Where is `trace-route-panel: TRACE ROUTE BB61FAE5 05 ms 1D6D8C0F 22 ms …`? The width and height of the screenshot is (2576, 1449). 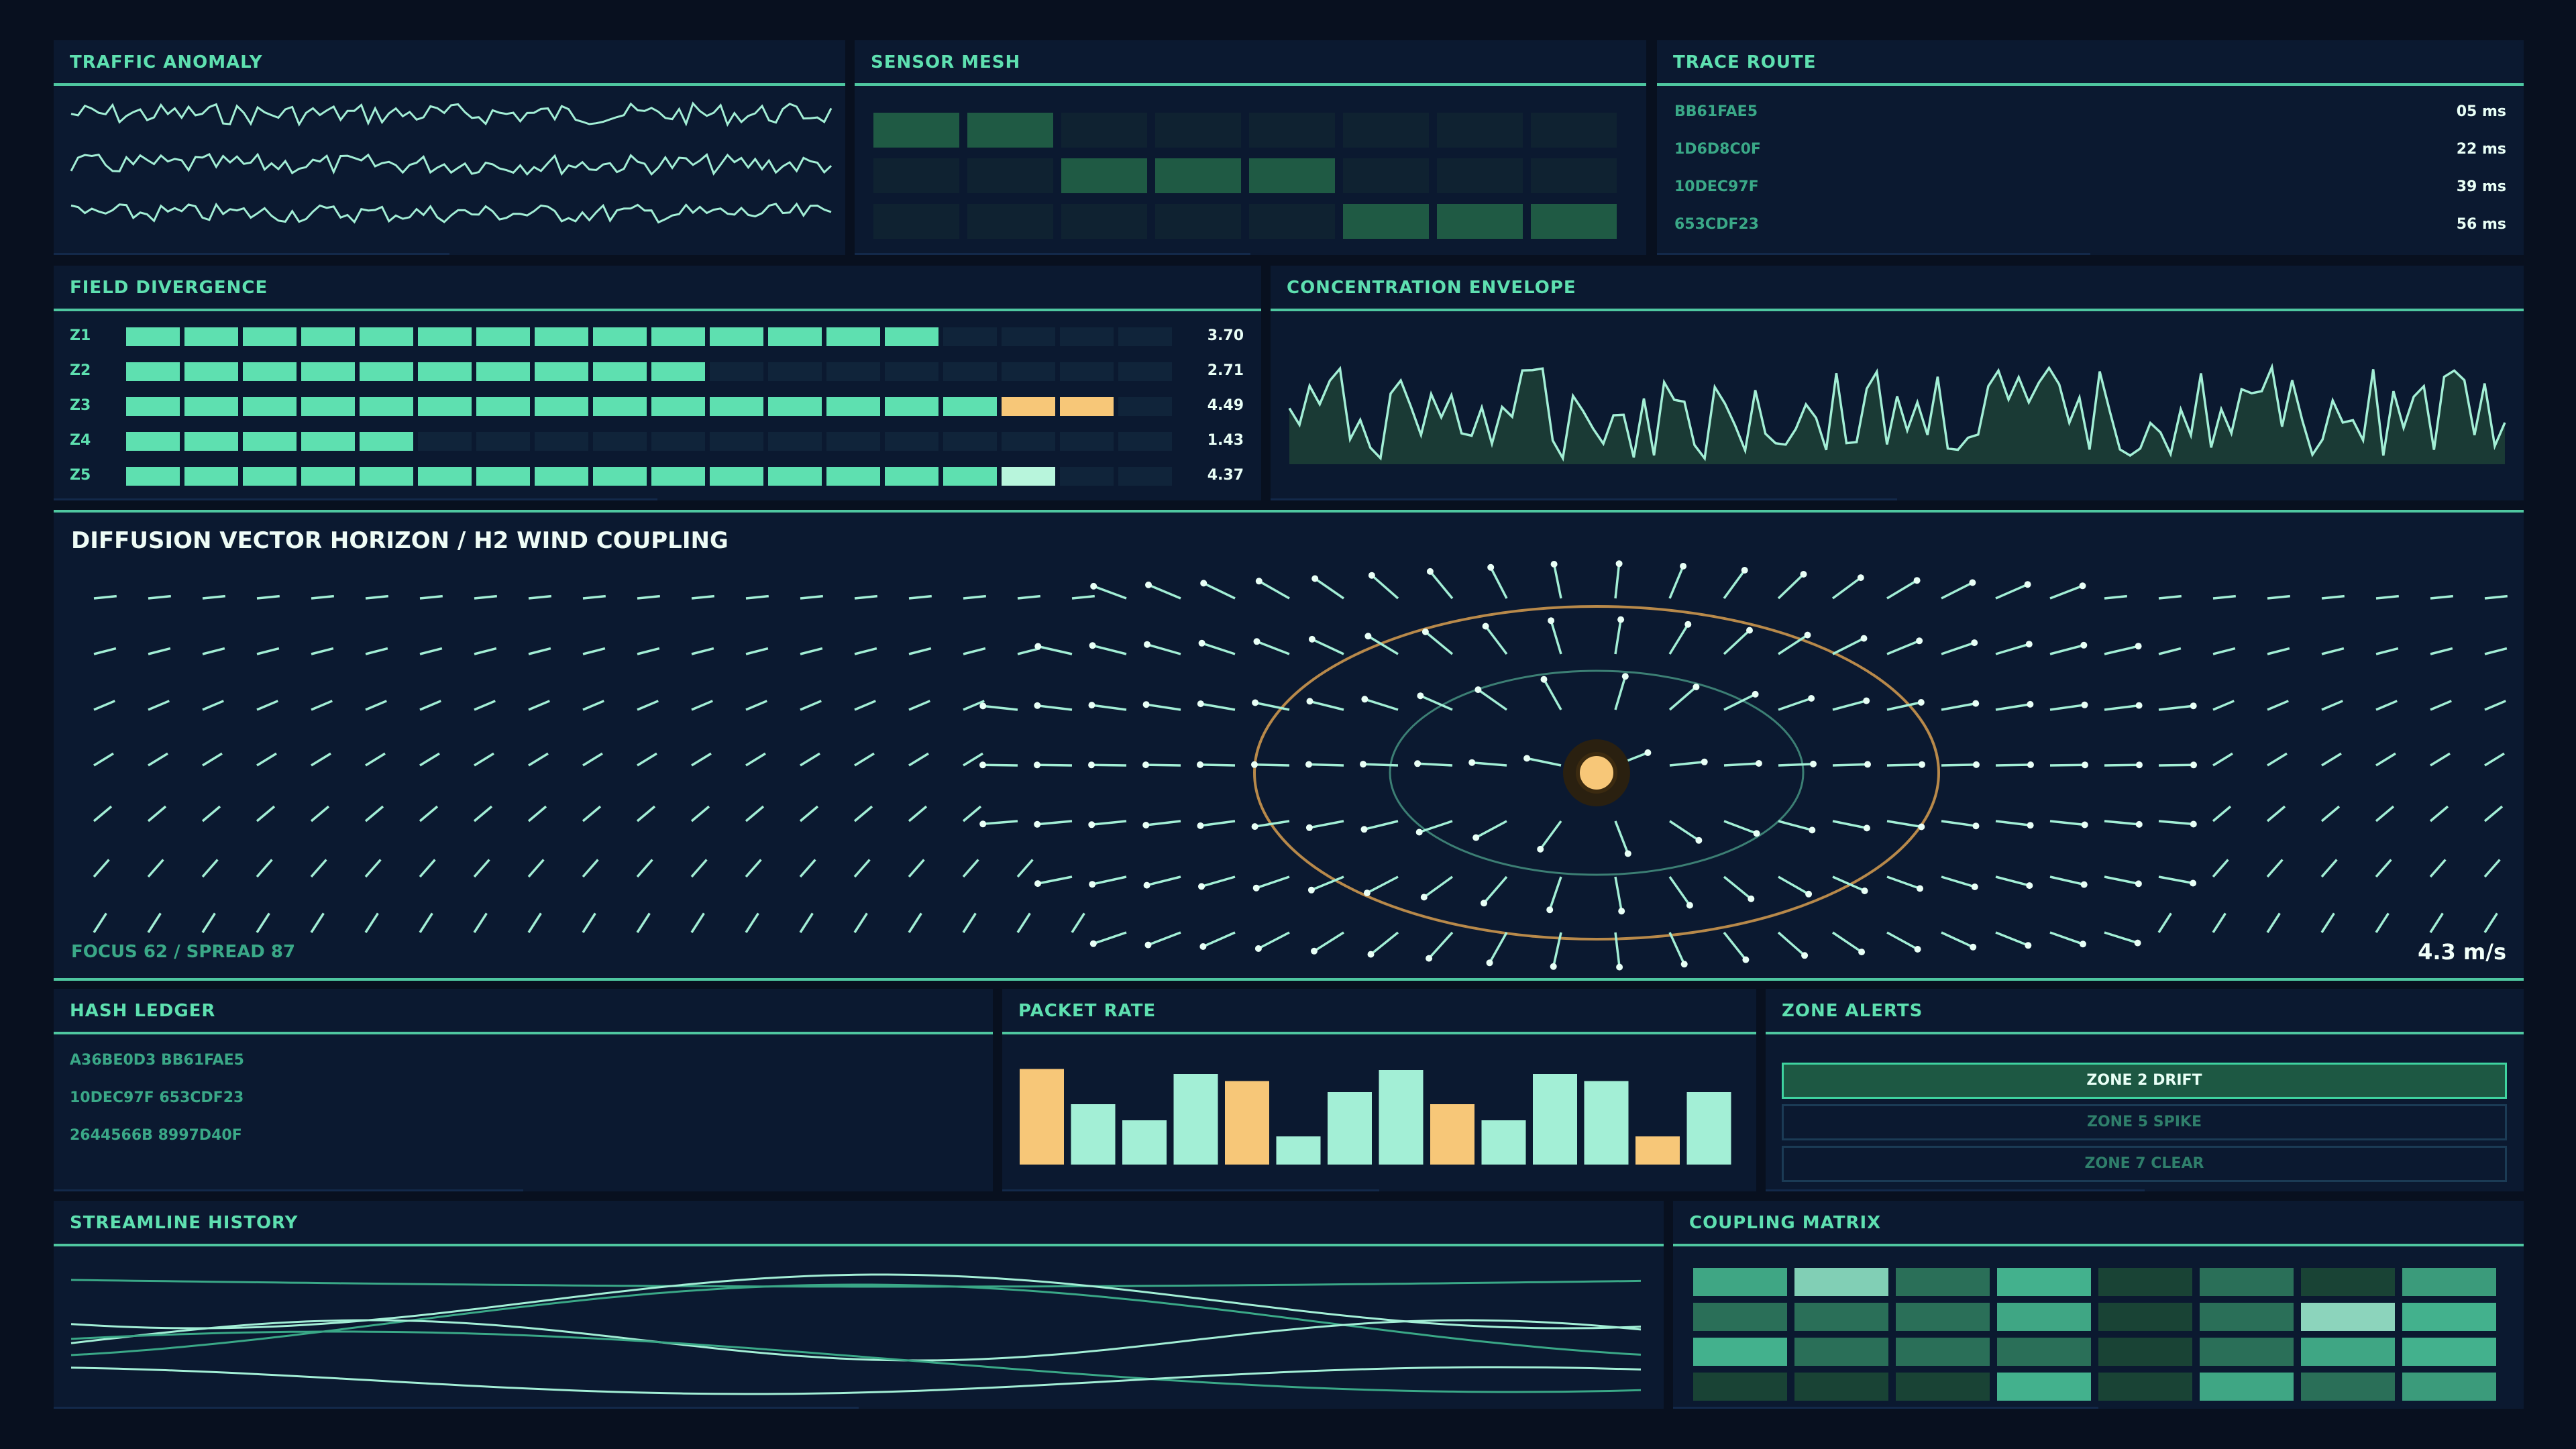
trace-route-panel: TRACE ROUTE BB61FAE5 05 ms 1D6D8C0F 22 ms … is located at coordinates (2090, 147).